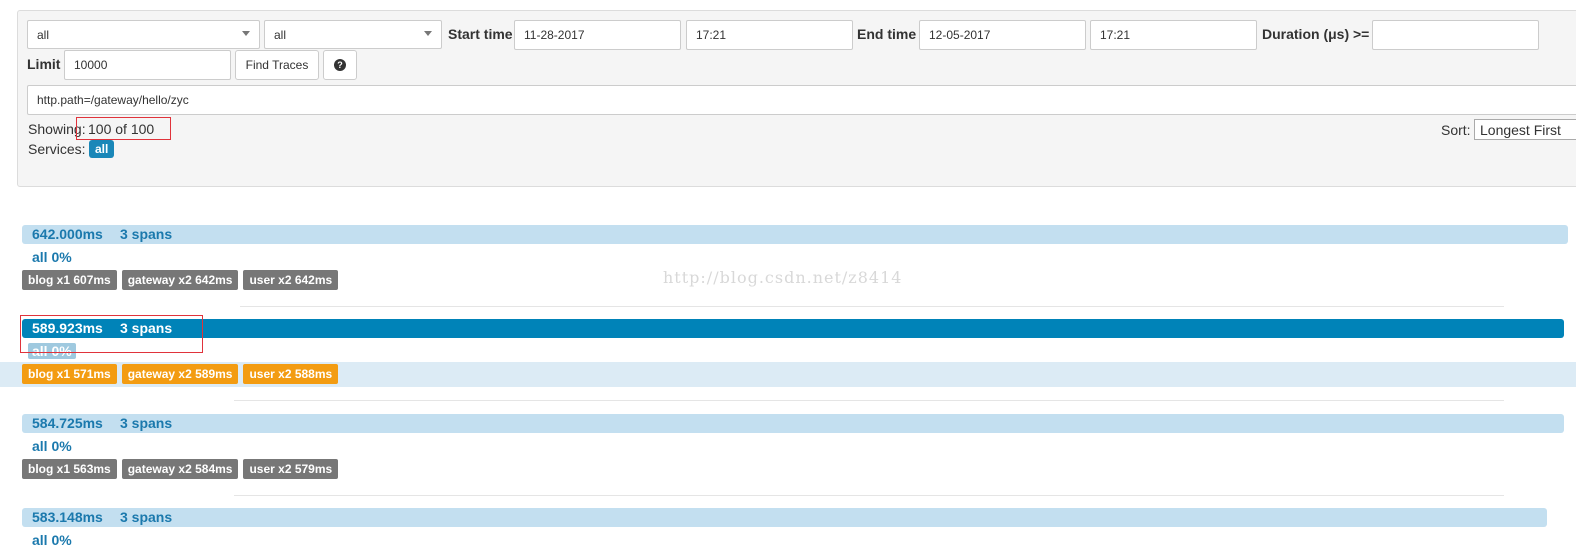 Image resolution: width=1576 pixels, height=548 pixels. Describe the element at coordinates (480, 34) in the screenshot. I see `start-time-label: Start time` at that location.